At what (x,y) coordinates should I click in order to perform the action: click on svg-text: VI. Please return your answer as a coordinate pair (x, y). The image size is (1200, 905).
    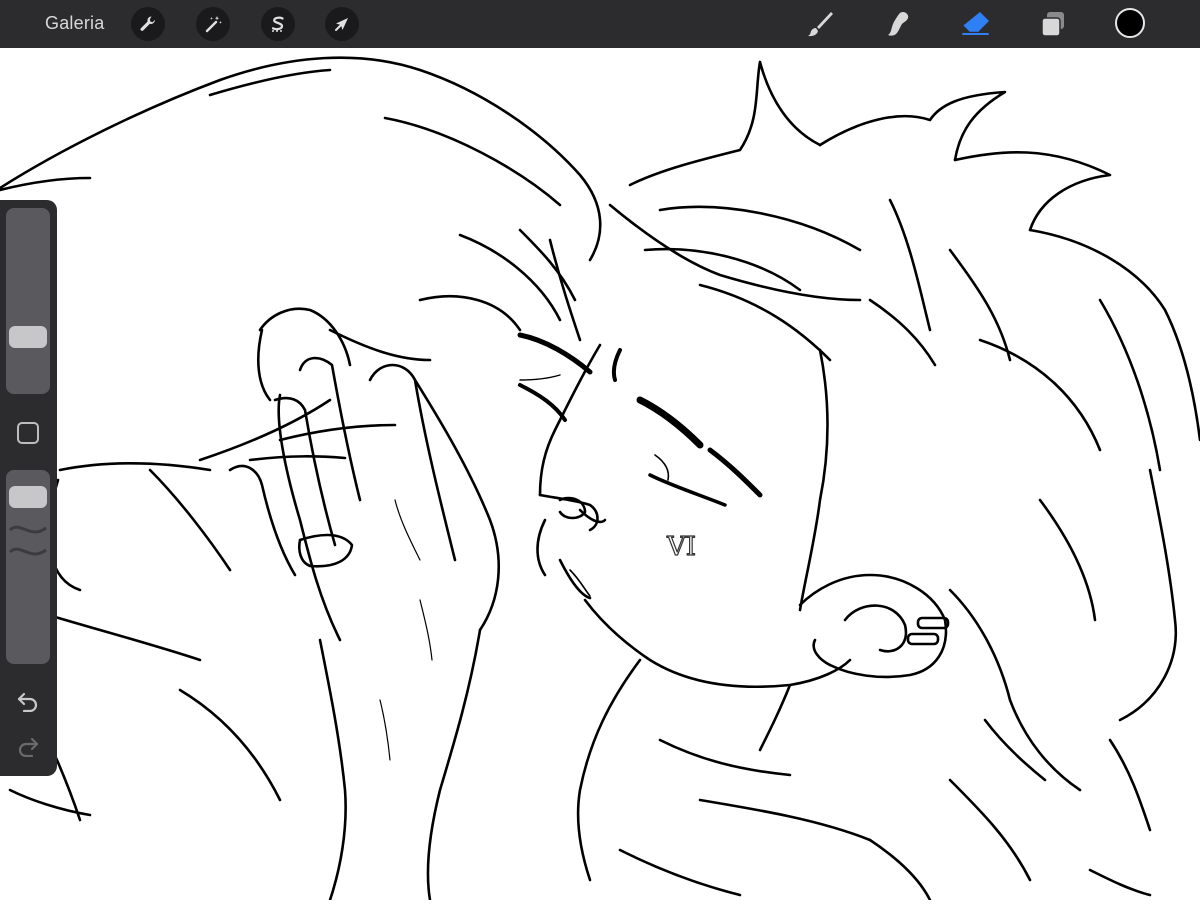
    Looking at the image, I should click on (681, 547).